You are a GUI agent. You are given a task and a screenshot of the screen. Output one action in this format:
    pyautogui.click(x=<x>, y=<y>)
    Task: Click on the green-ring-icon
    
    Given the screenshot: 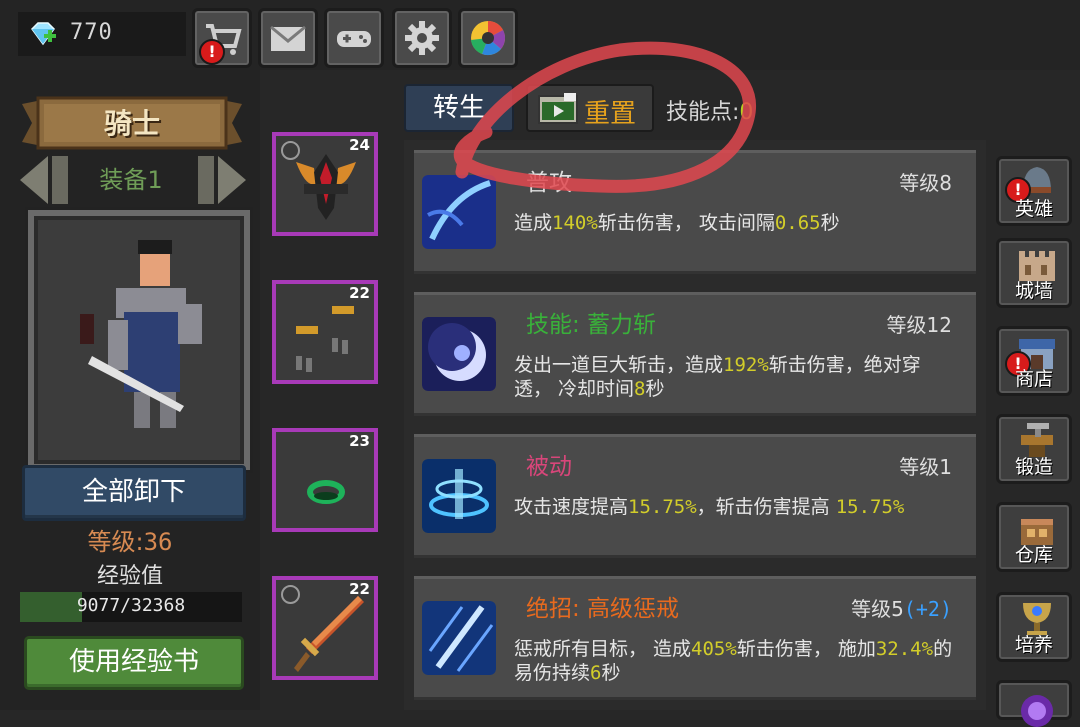 What is the action you would take?
    pyautogui.click(x=326, y=492)
    